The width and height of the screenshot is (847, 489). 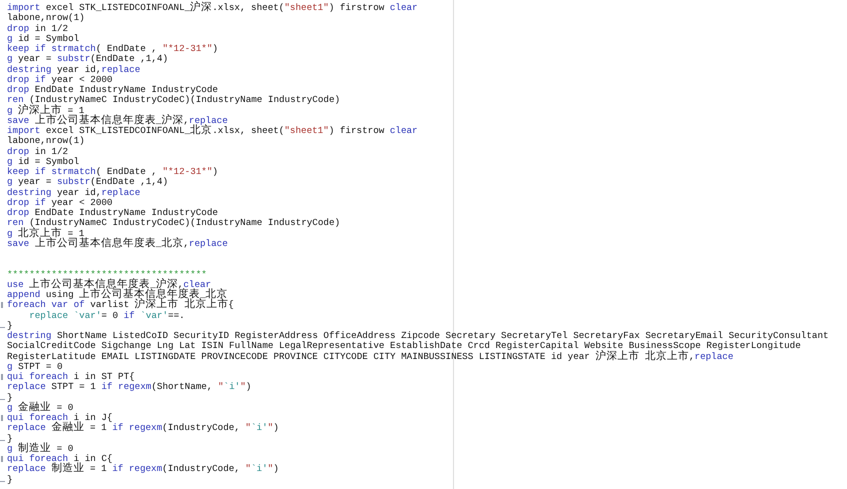 I want to click on code-line: replace 制造业 = 1 if regexm(IndustryCode, "`i'"), so click(x=143, y=469).